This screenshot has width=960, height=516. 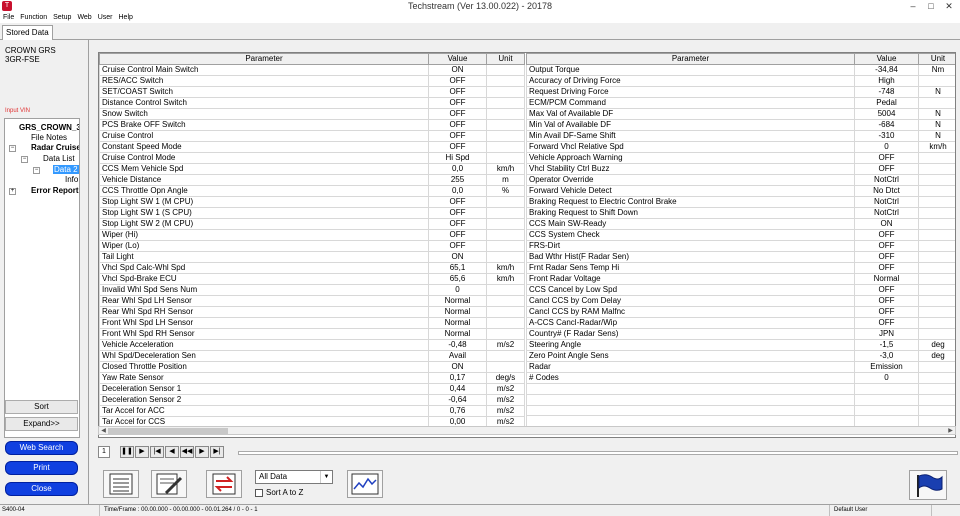 What do you see at coordinates (172, 452) in the screenshot?
I see `step-back-icon: ◀` at bounding box center [172, 452].